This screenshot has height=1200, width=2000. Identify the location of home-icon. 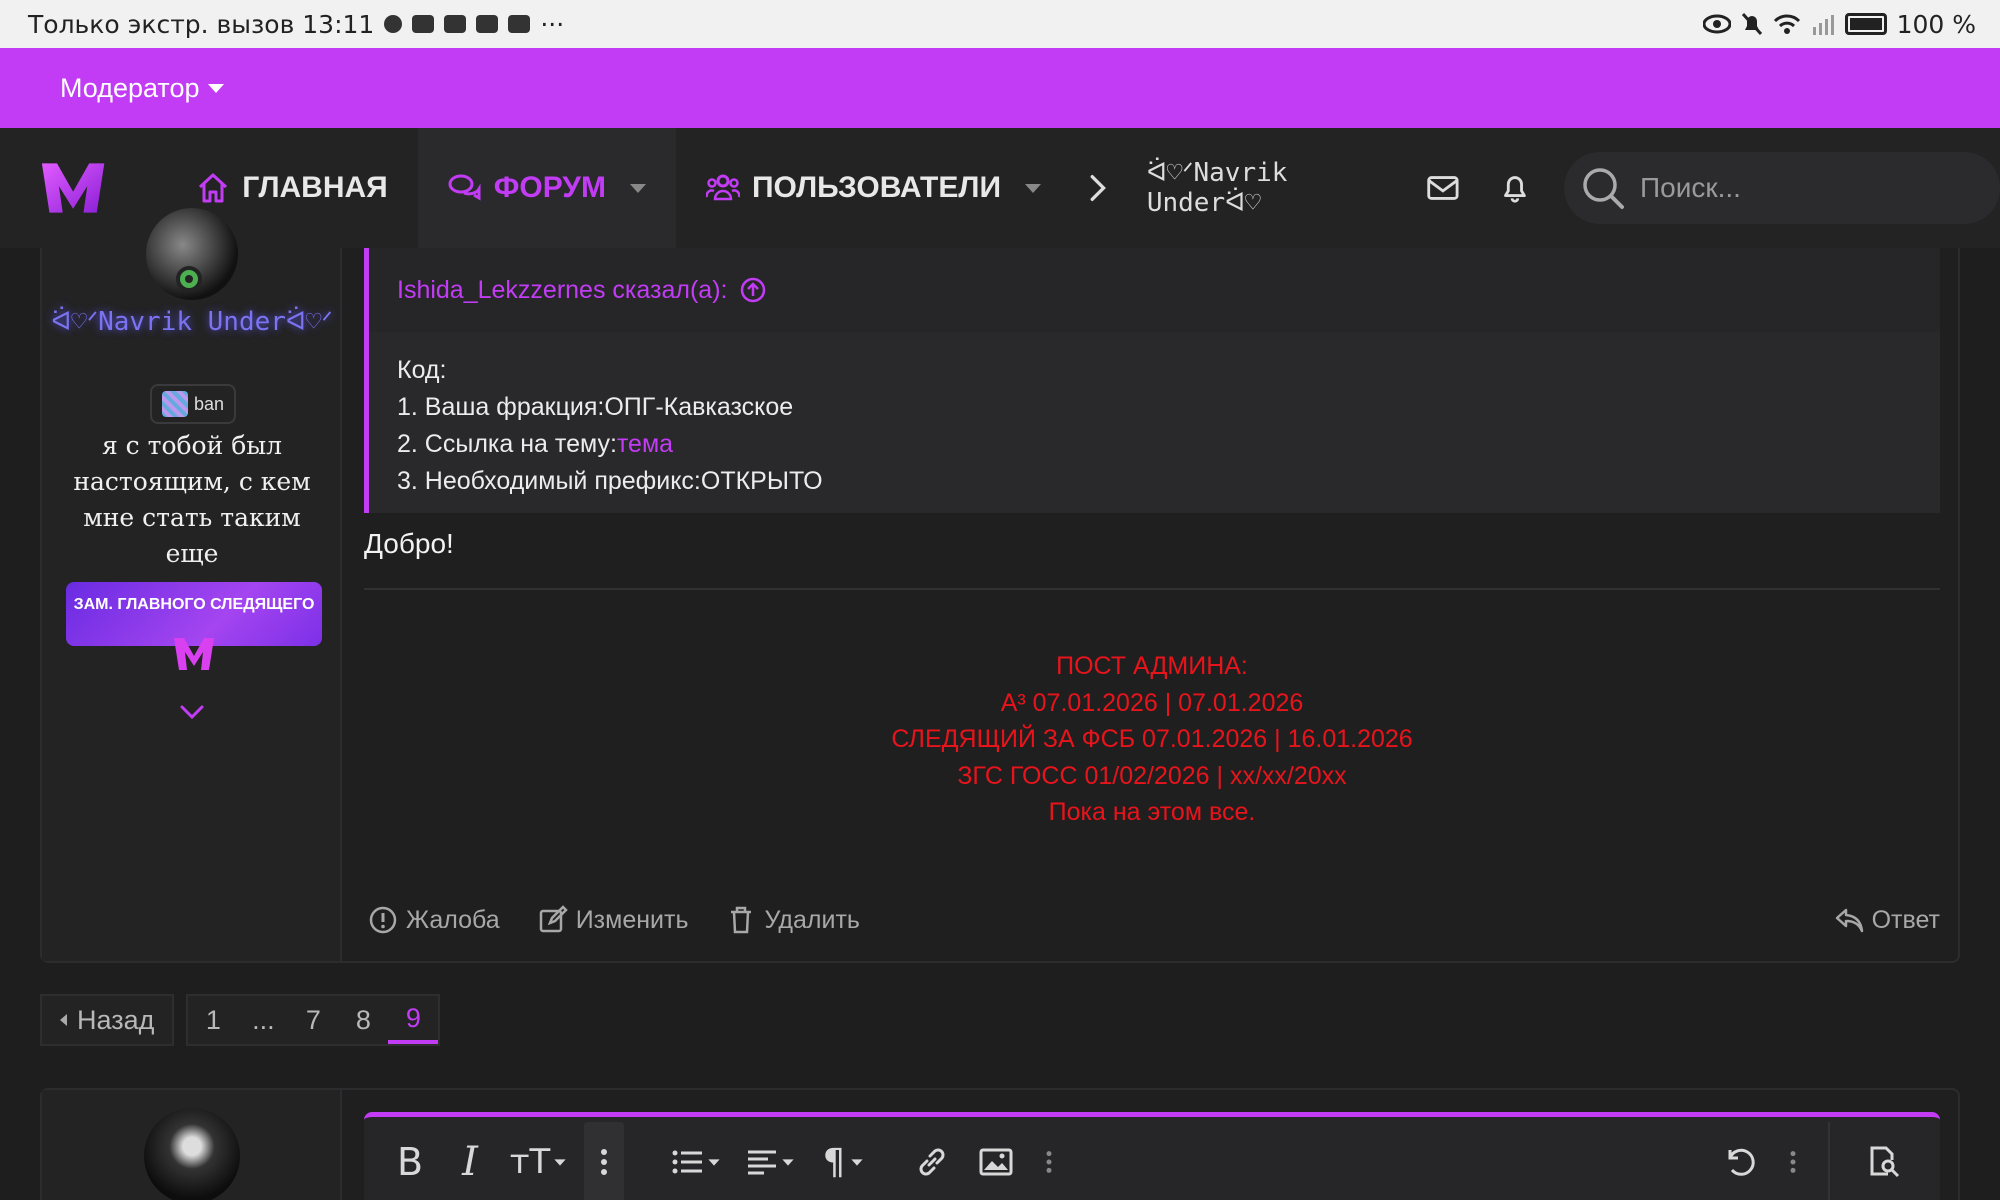
(213, 188).